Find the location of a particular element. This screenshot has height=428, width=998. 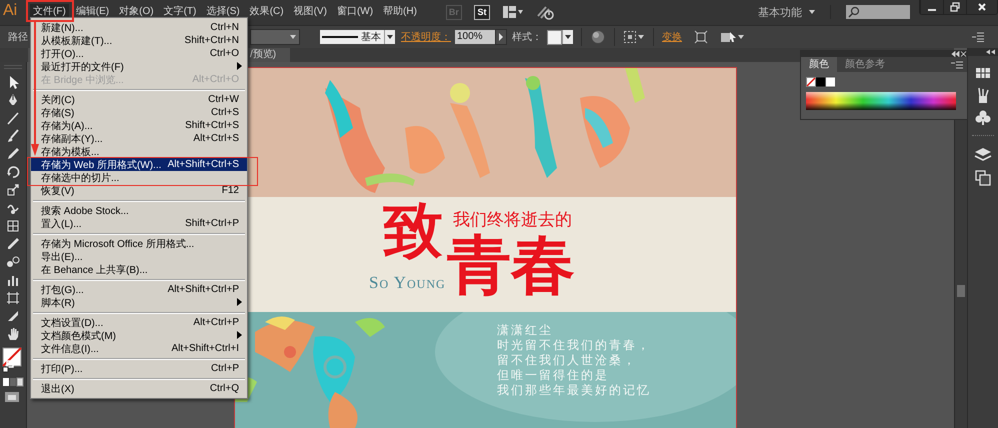

panel-tab: 颜色 is located at coordinates (819, 64).